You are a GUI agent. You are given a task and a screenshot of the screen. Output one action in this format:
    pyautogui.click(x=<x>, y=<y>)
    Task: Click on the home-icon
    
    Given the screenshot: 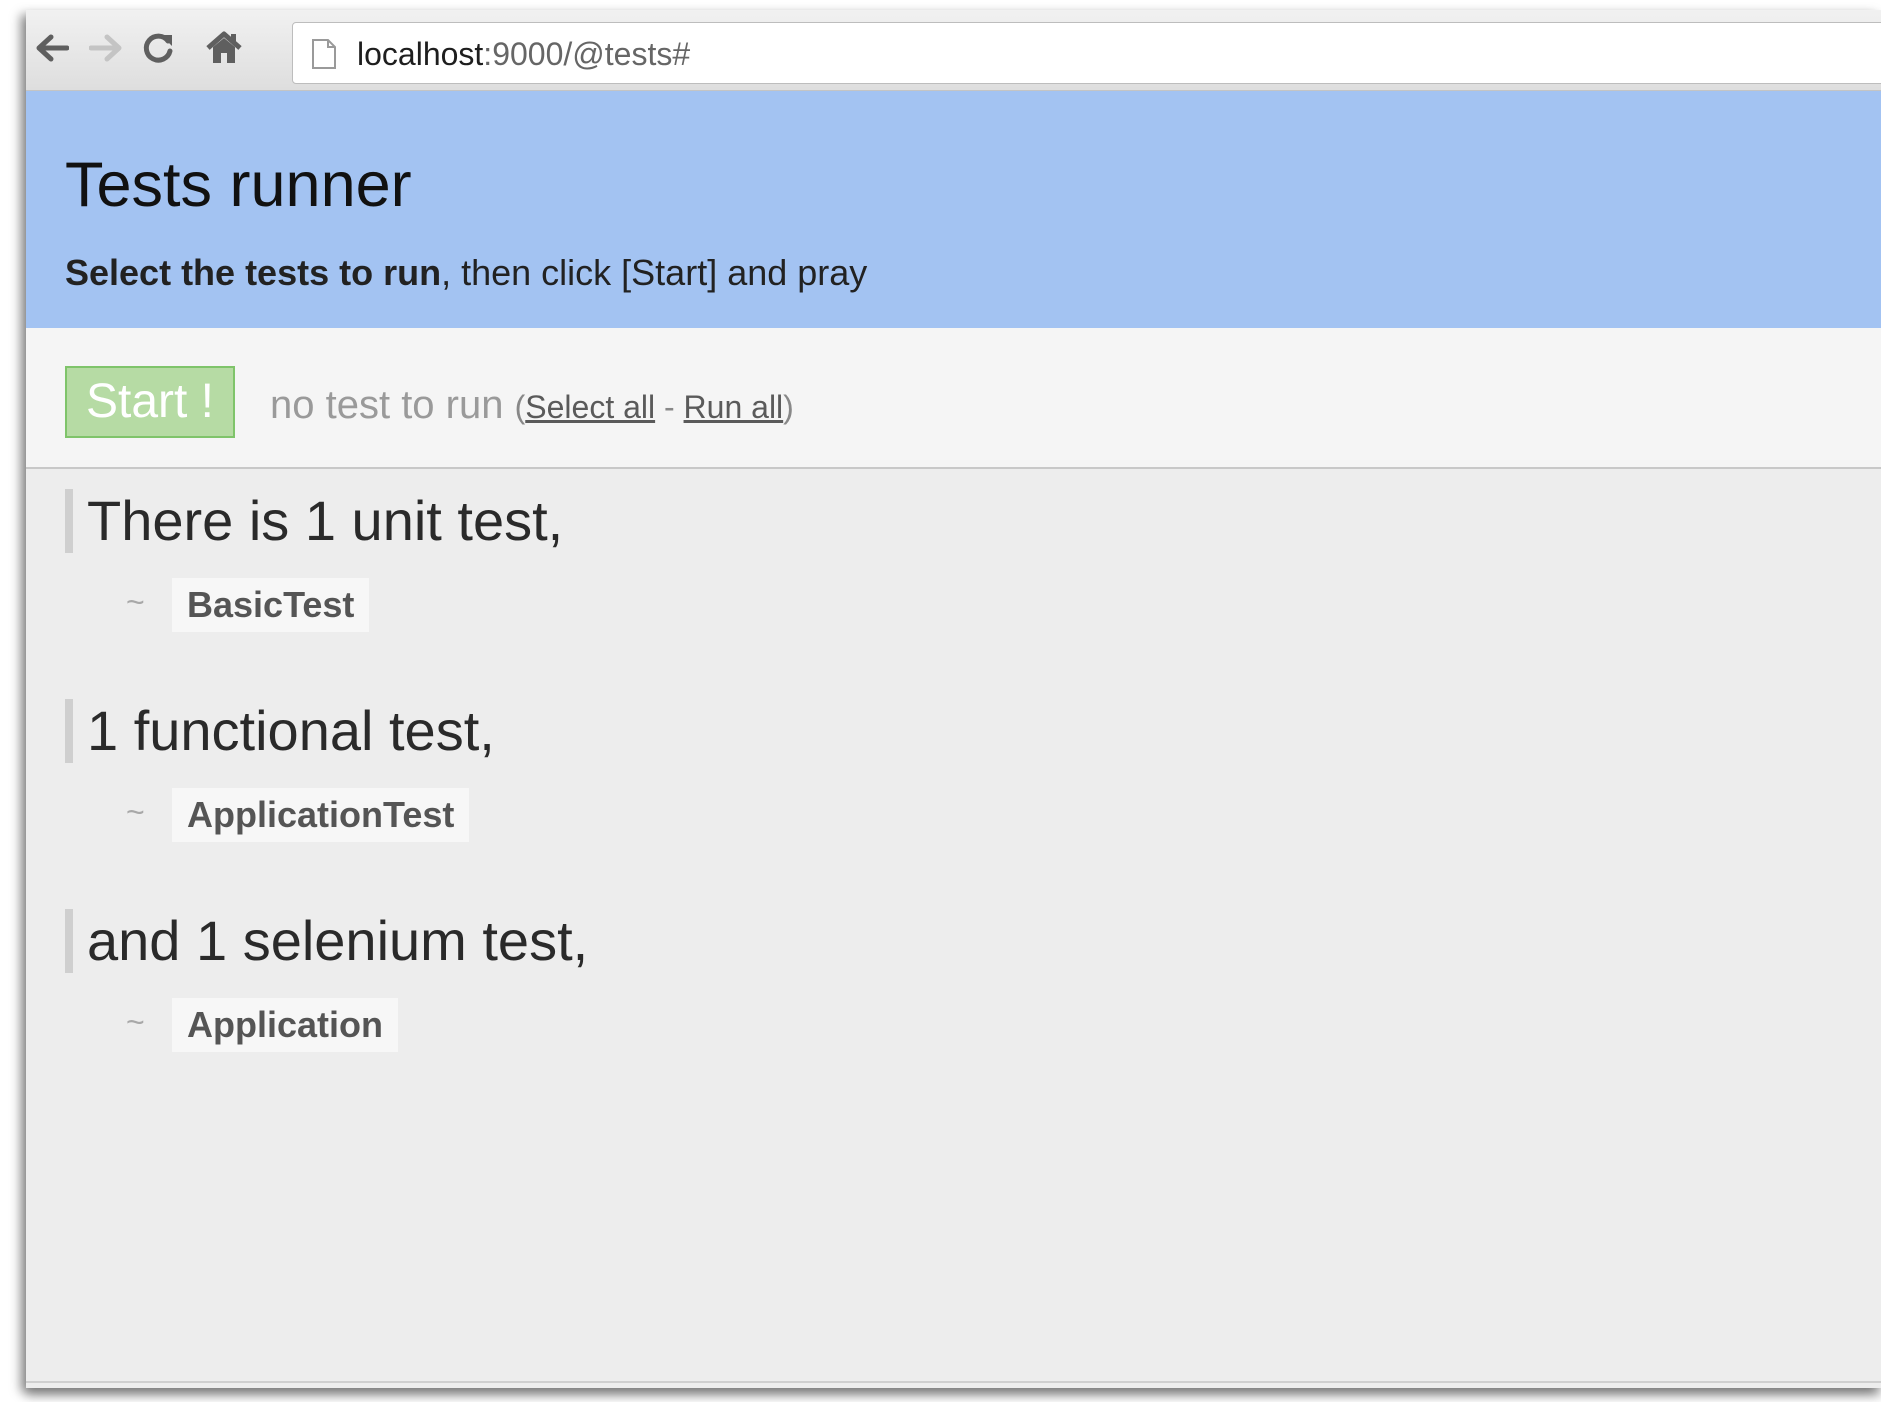 What is the action you would take?
    pyautogui.click(x=224, y=47)
    